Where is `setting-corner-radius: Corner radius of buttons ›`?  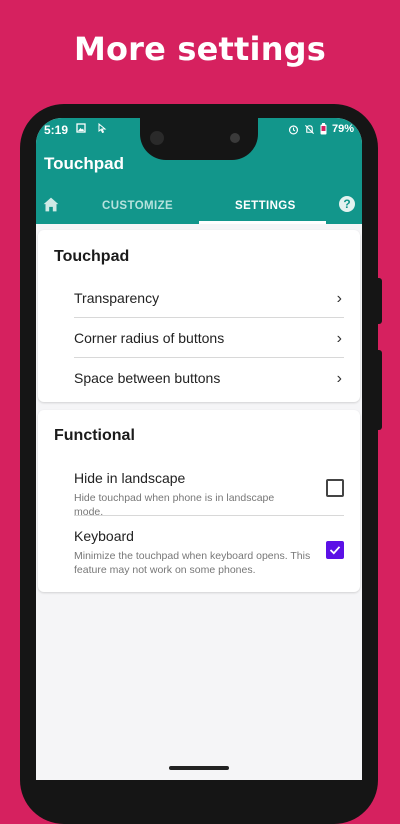
setting-corner-radius: Corner radius of buttons › is located at coordinates (209, 340).